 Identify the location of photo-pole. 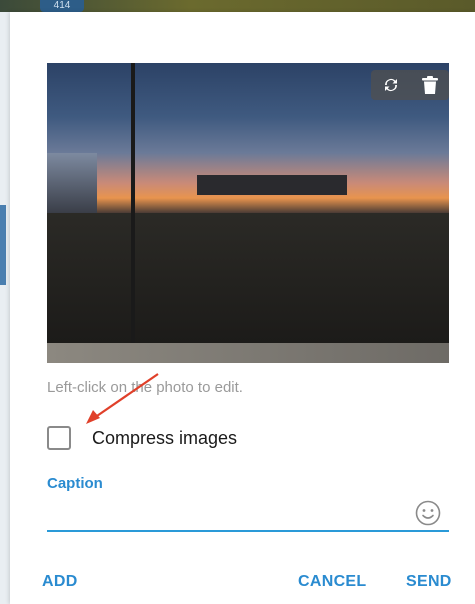
(133, 203).